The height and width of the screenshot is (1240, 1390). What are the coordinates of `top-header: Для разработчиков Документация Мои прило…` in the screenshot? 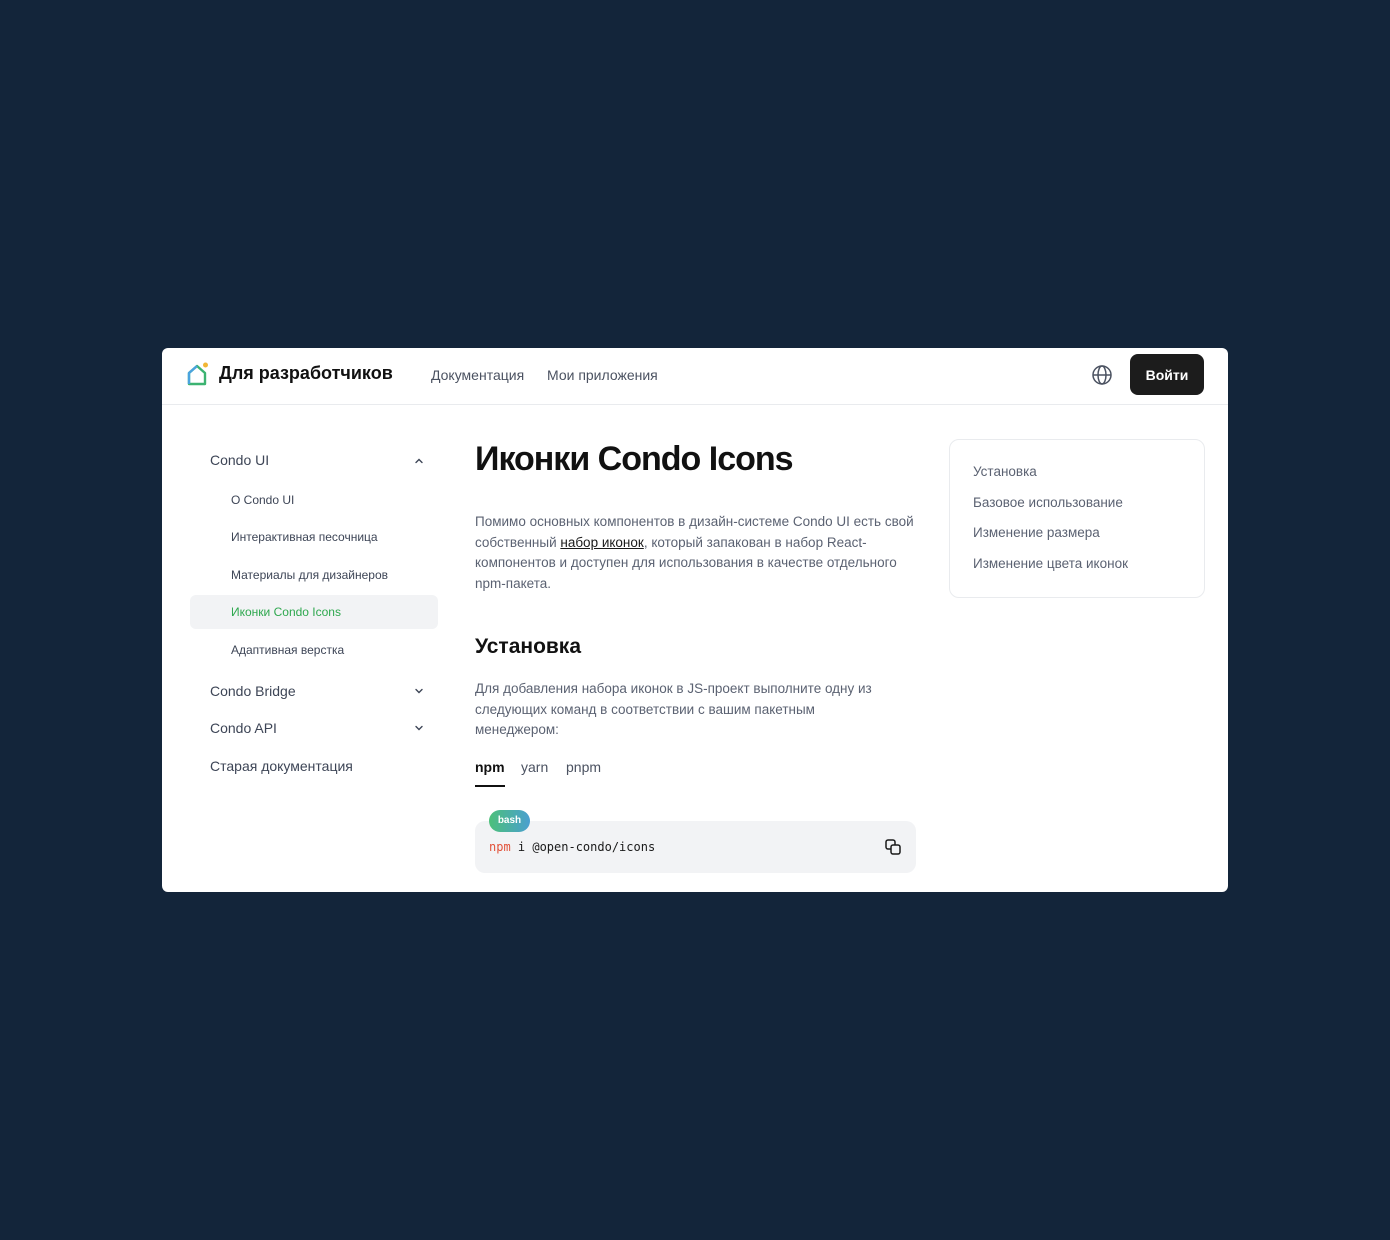 It's located at (695, 376).